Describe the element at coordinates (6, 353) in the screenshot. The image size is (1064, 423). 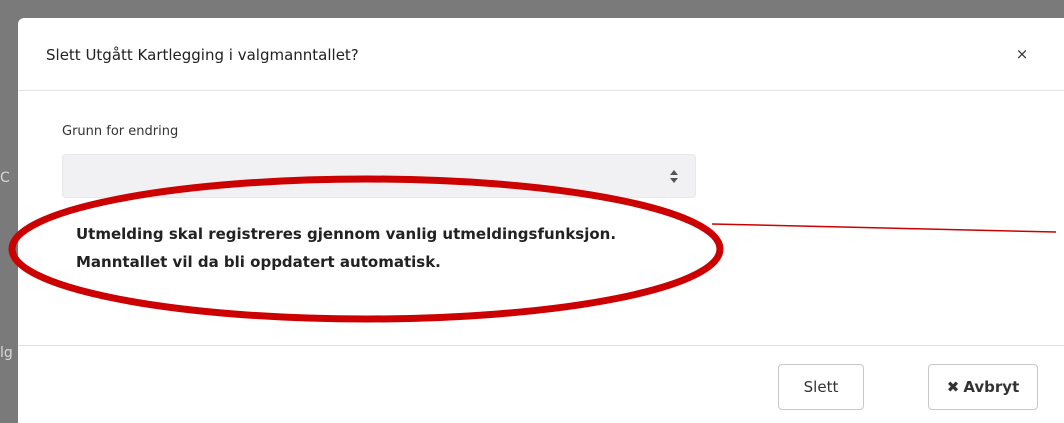
I see `backdrop-text-fragment: lg` at that location.